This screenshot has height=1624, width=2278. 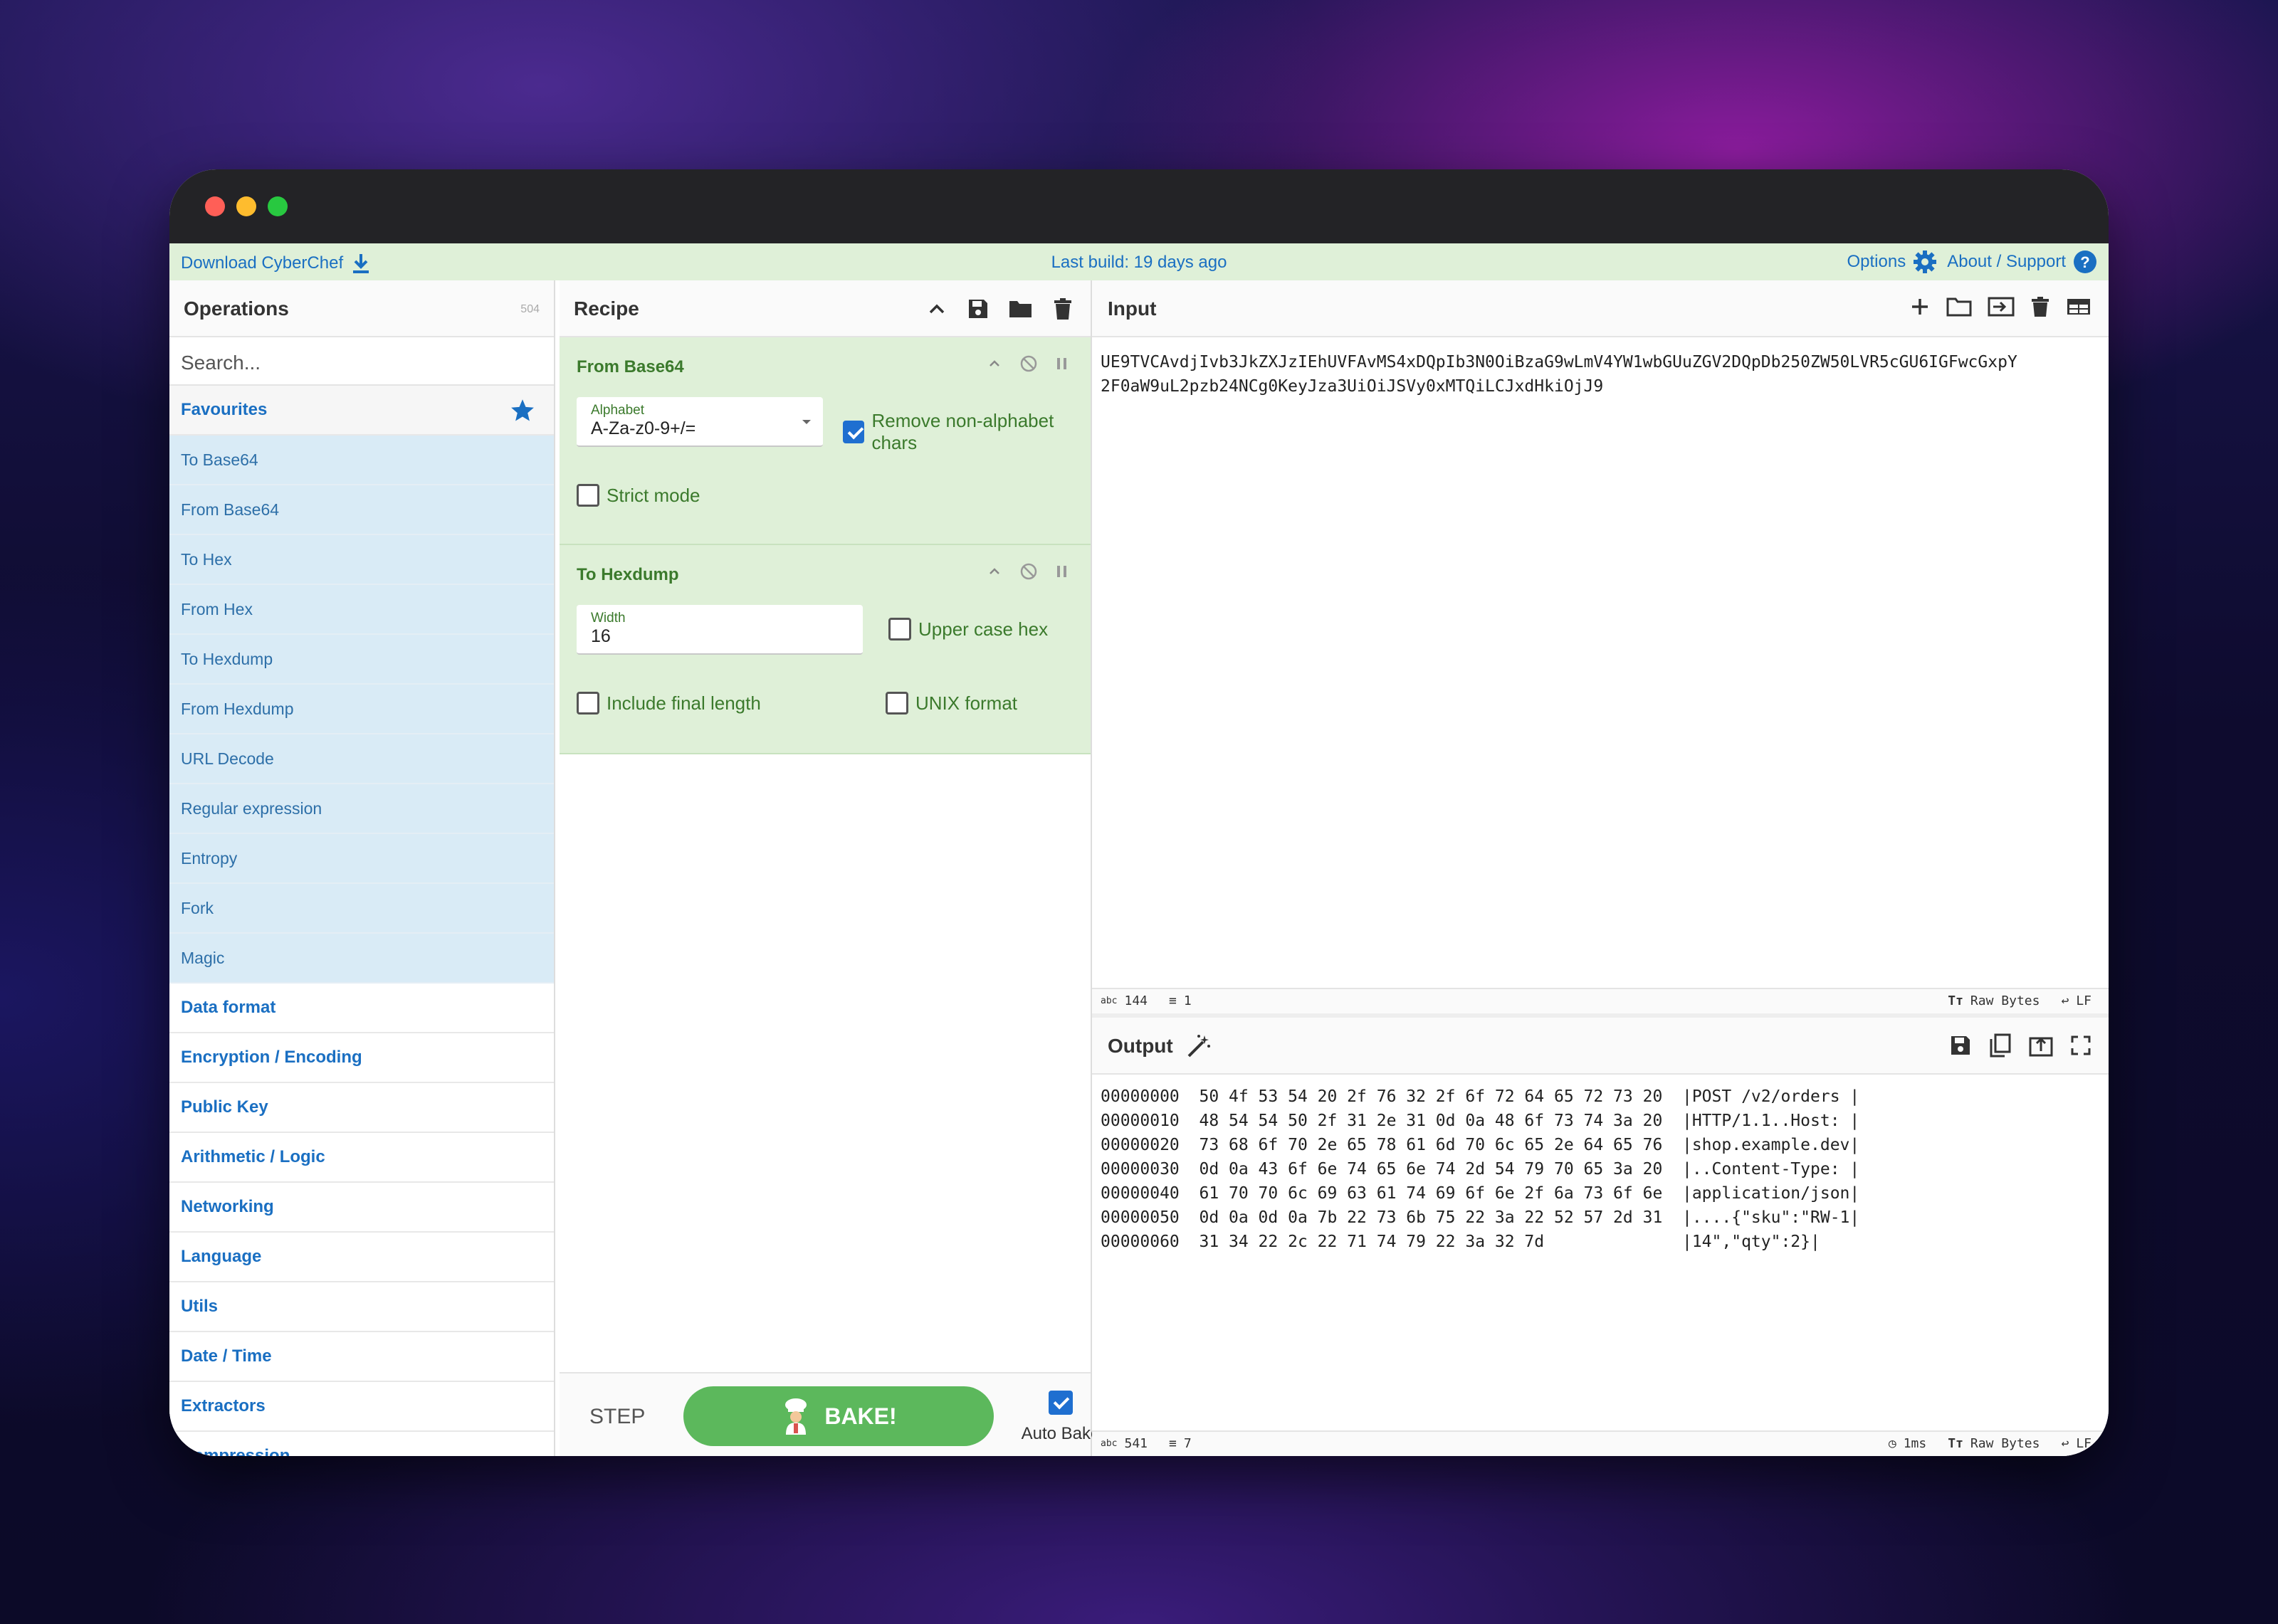 What do you see at coordinates (1892, 1443) in the screenshot?
I see `clock-icon: ◷` at bounding box center [1892, 1443].